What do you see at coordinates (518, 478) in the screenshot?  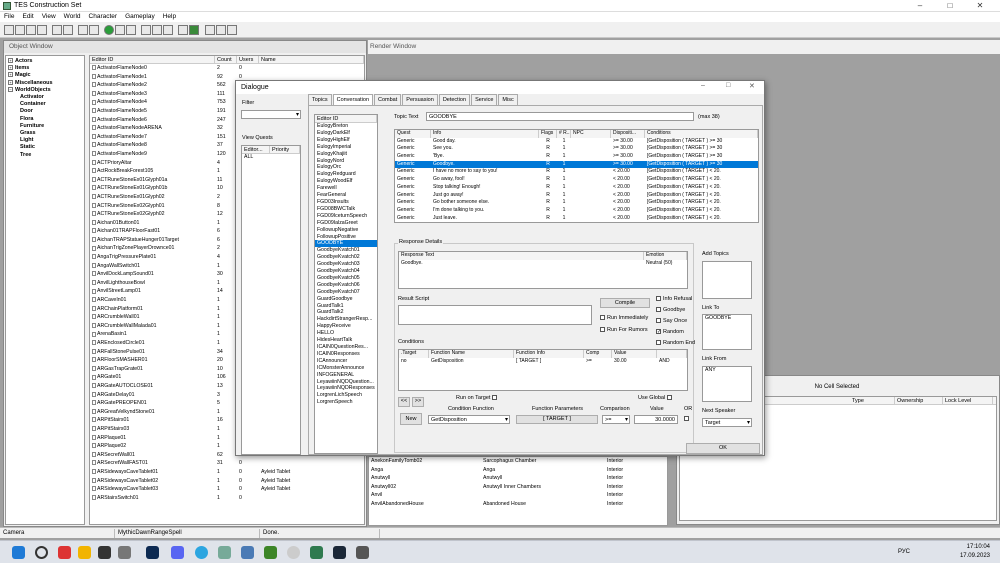 I see `cell-row: Anutwyll Anutwyll Interior` at bounding box center [518, 478].